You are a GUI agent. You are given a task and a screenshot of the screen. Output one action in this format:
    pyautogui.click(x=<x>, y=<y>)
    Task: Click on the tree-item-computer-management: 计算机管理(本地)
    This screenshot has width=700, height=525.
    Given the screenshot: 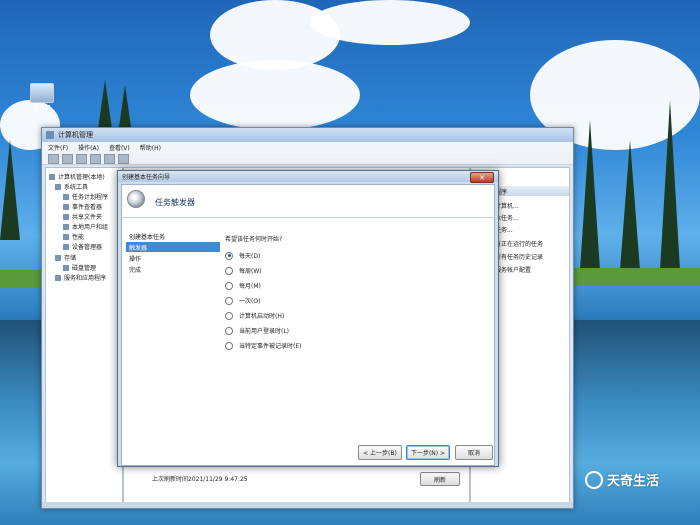 What is the action you would take?
    pyautogui.click(x=77, y=176)
    